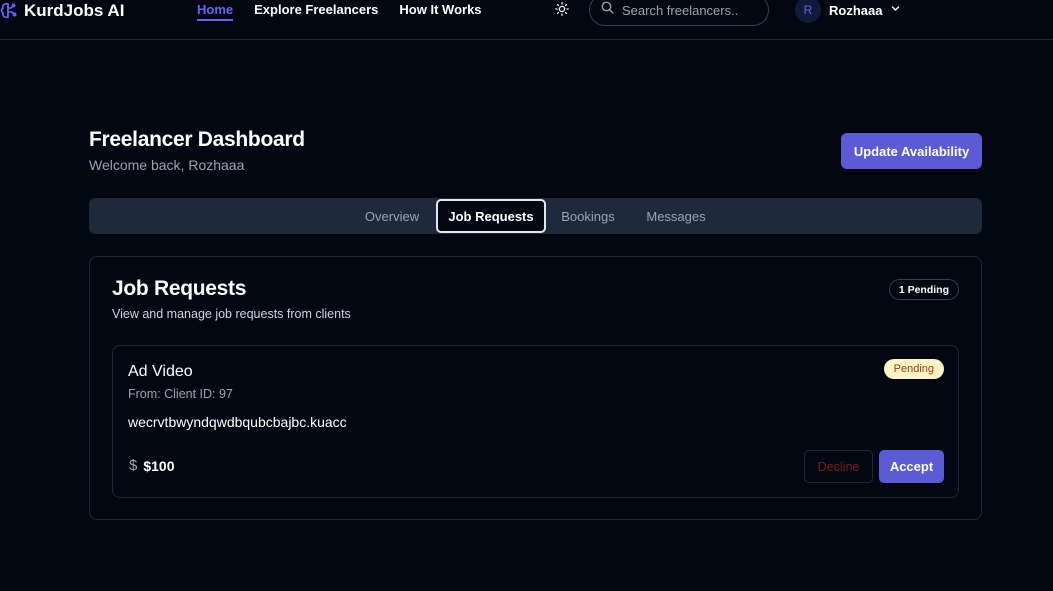 This screenshot has height=591, width=1053. What do you see at coordinates (588, 216) in the screenshot?
I see `tab-bookings: Bookings` at bounding box center [588, 216].